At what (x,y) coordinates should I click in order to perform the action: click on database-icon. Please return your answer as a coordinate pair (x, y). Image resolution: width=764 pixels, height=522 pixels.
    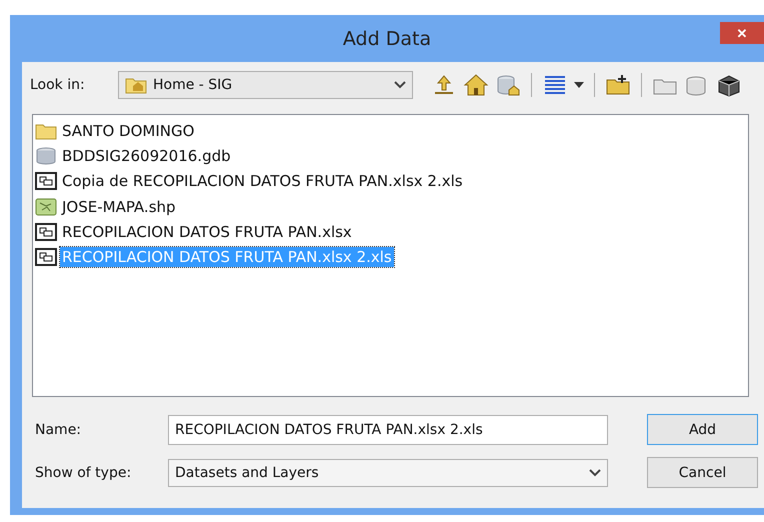
    Looking at the image, I should click on (46, 155).